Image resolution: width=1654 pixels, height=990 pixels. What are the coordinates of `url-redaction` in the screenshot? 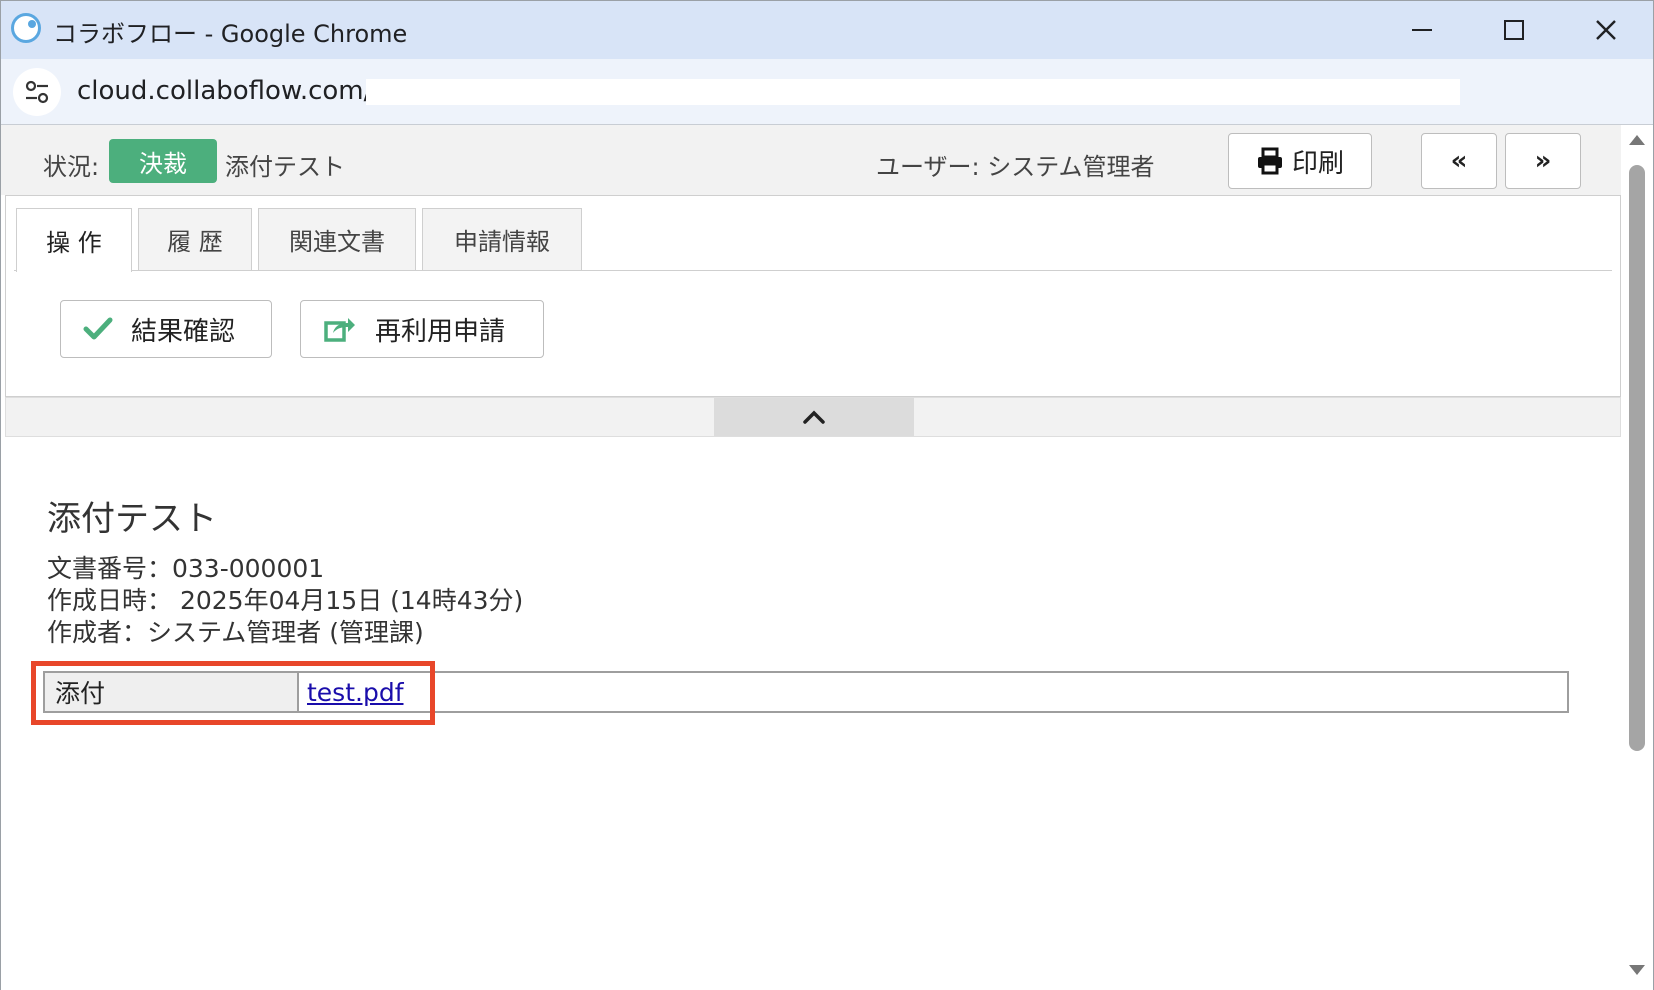 It's located at (913, 92).